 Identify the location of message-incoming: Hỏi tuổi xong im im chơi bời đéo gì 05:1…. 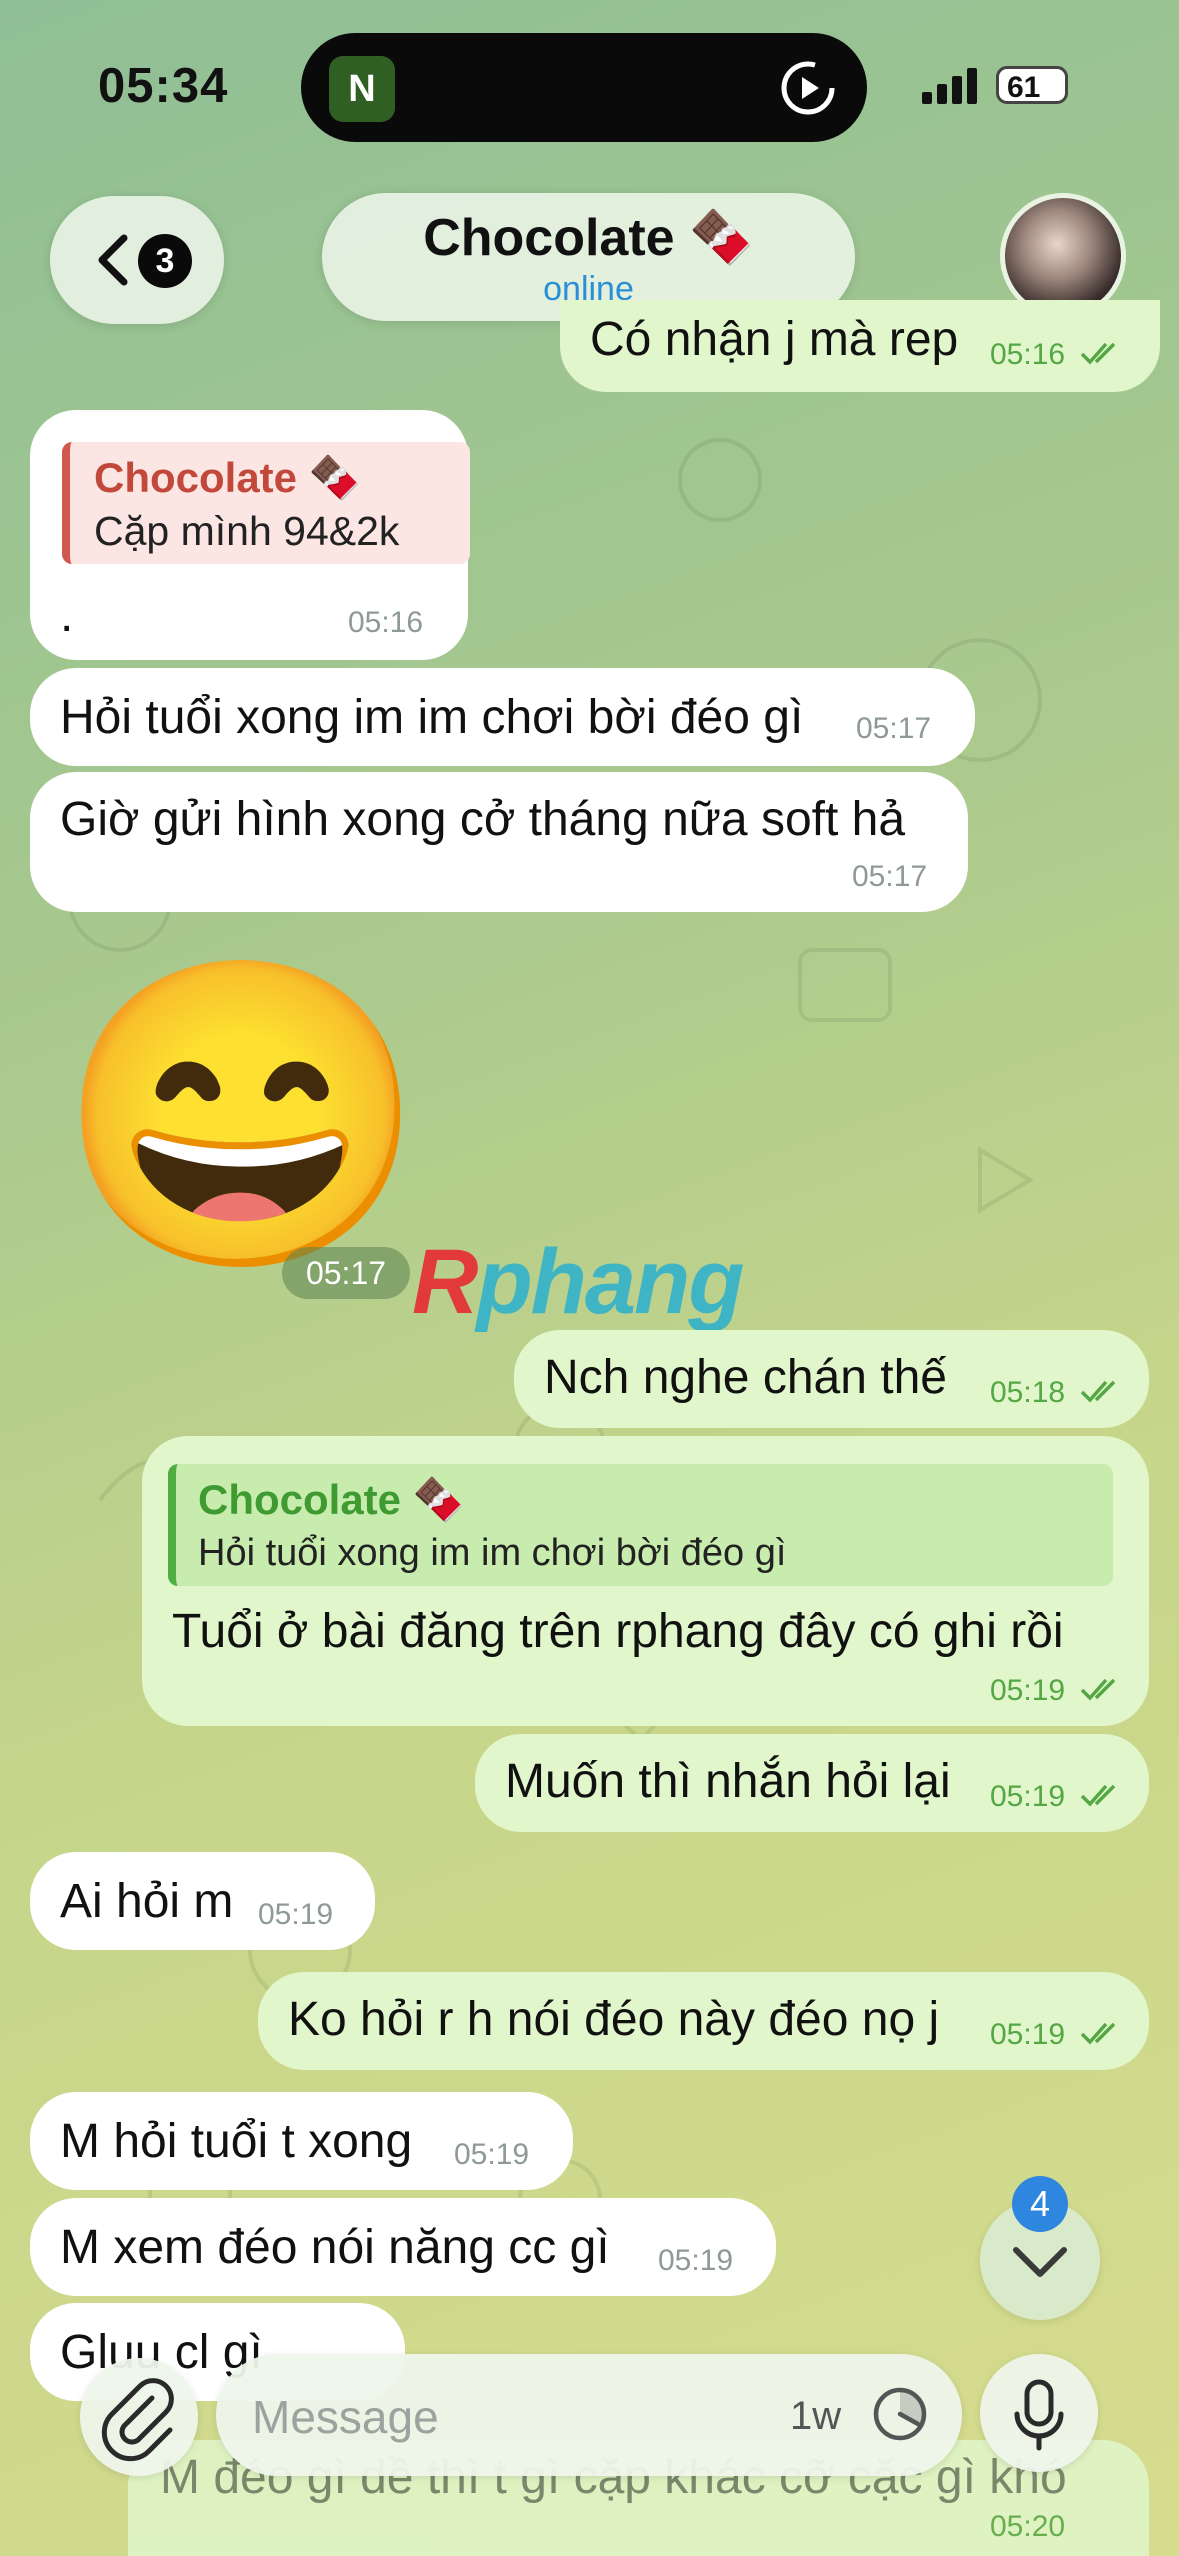
(502, 717).